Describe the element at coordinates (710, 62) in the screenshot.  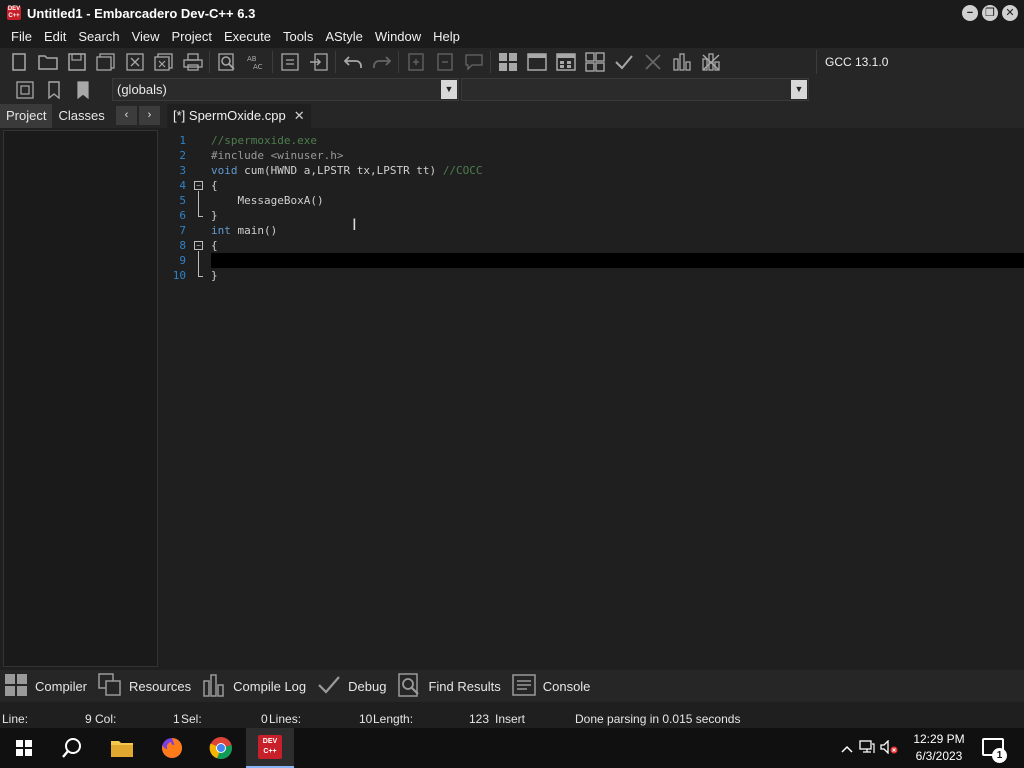
I see `delete-profile-icon` at that location.